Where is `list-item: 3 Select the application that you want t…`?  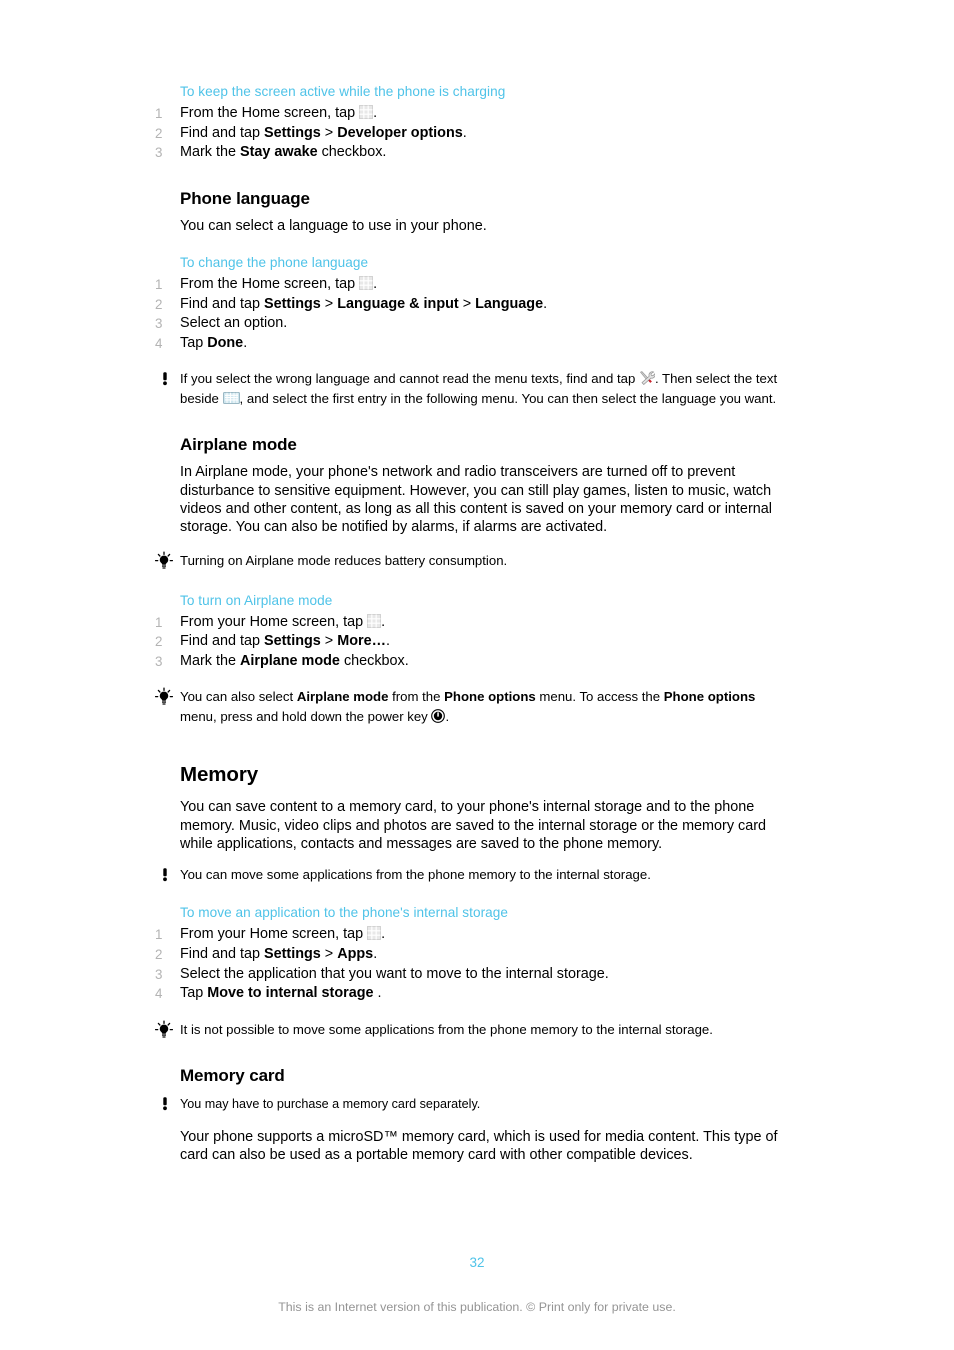 list-item: 3 Select the application that you want t… is located at coordinates (473, 975).